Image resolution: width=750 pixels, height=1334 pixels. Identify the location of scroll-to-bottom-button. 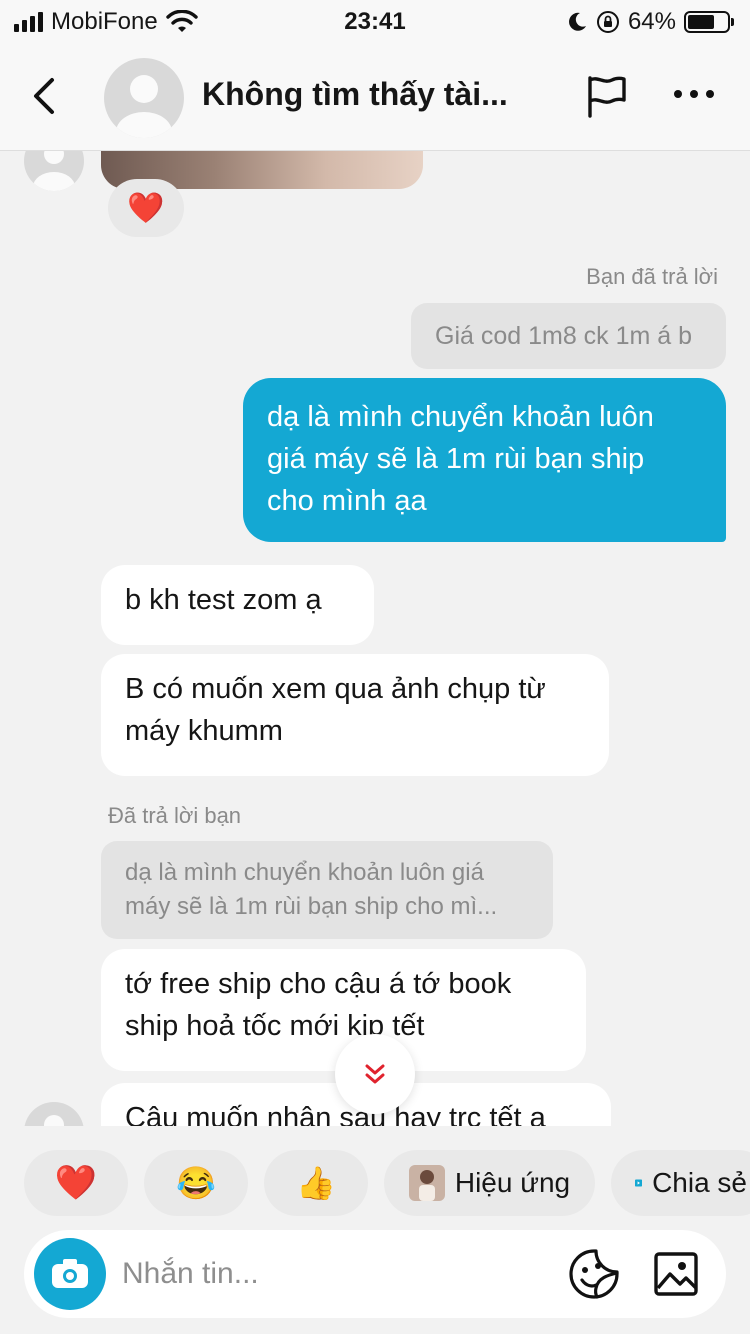
(375, 1074).